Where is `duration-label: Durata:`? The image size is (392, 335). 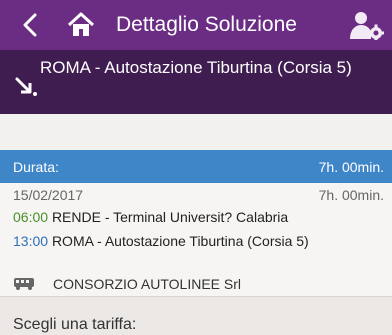 duration-label: Durata: is located at coordinates (36, 167).